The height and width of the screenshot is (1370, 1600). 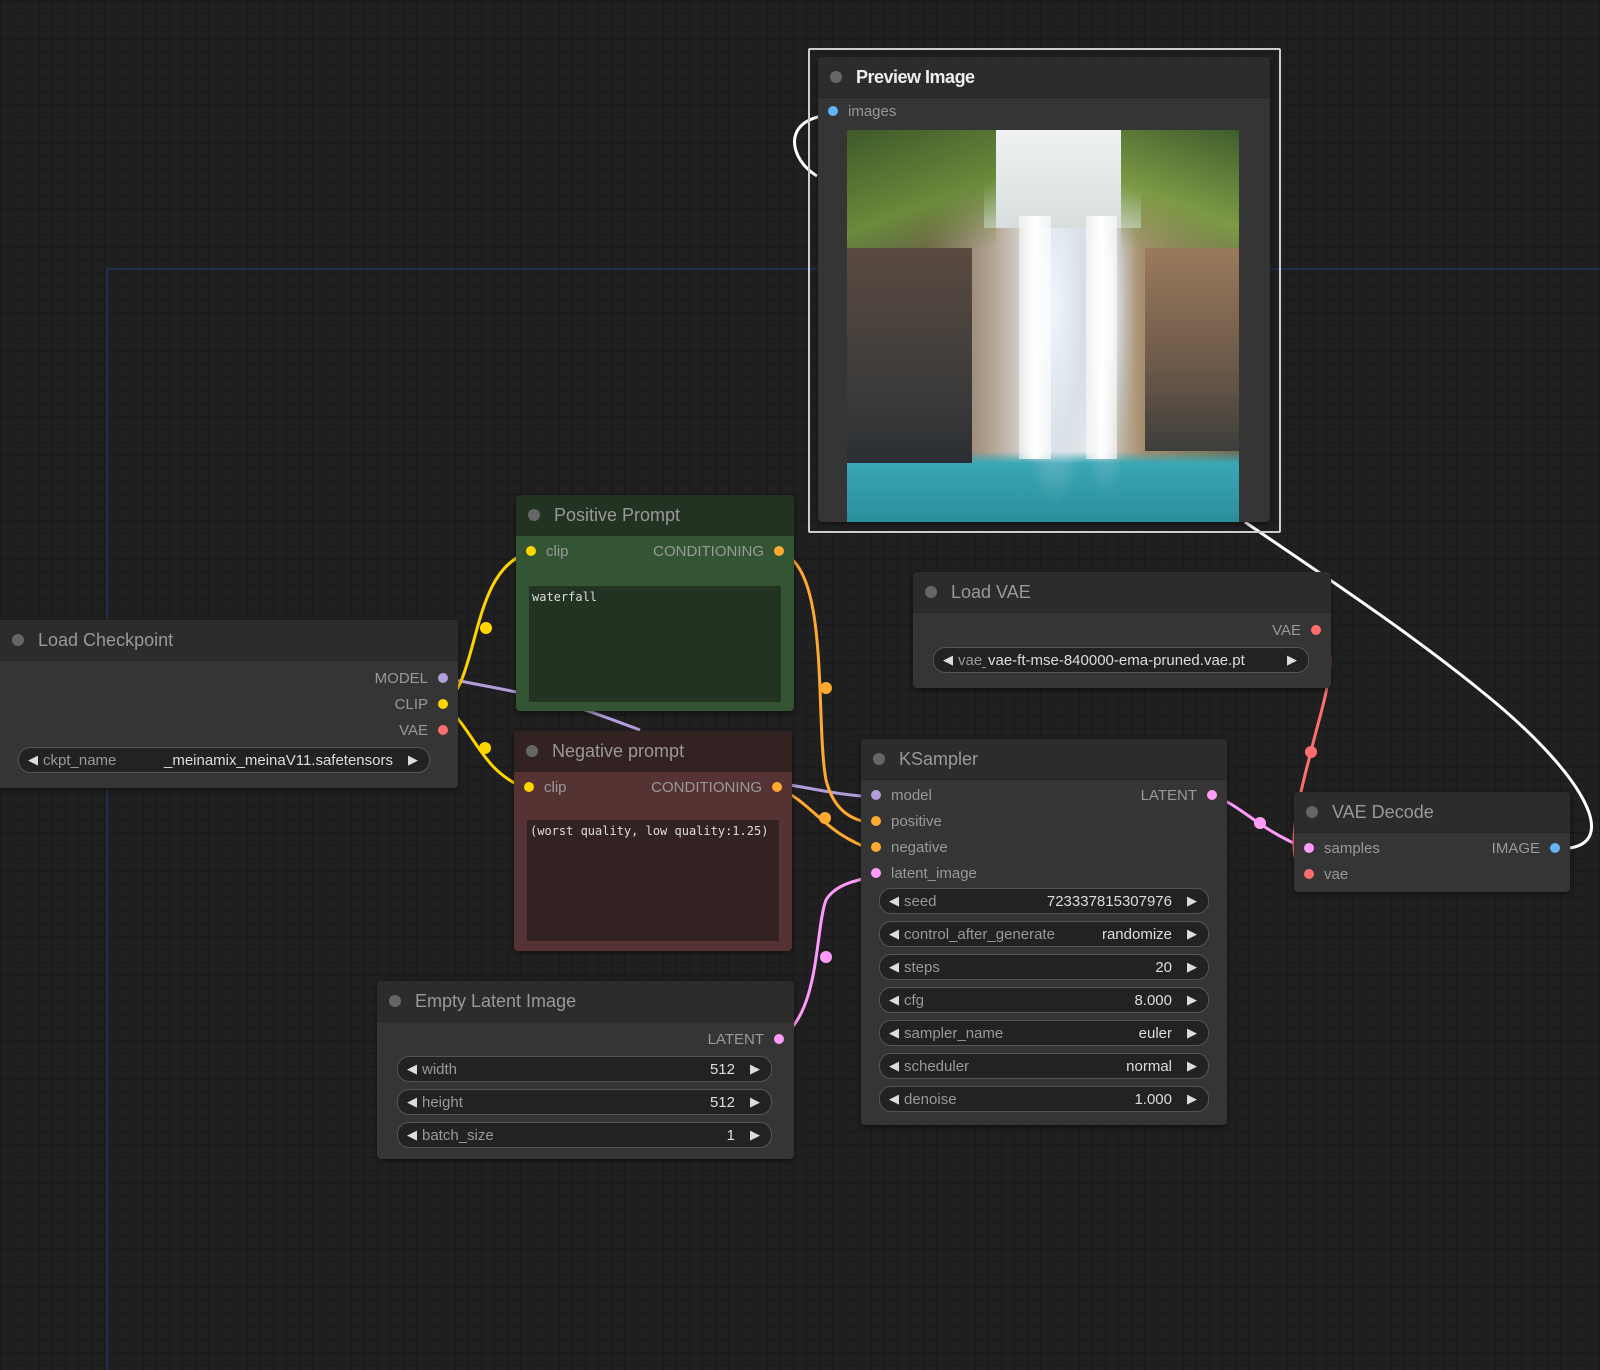 I want to click on denoise-number-widget: ◀ denoise 1.000 ▶, so click(x=1044, y=1099).